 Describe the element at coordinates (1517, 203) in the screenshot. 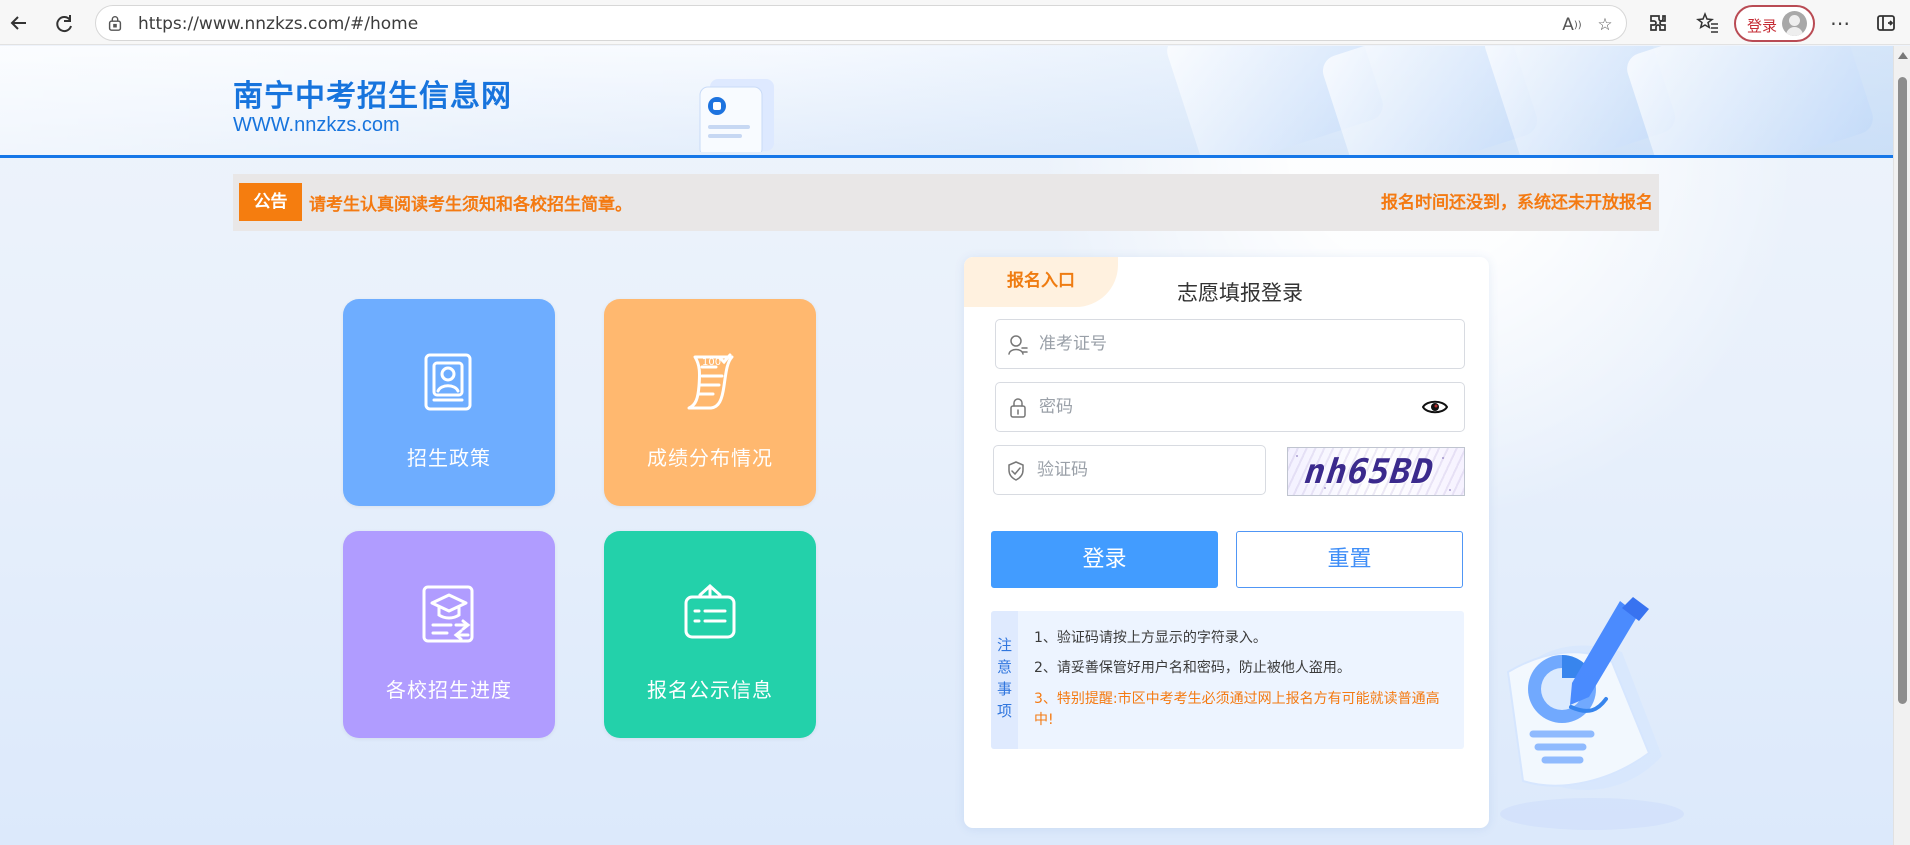

I see `registration-status: 报名时间还没到，系统还未开放报名` at that location.